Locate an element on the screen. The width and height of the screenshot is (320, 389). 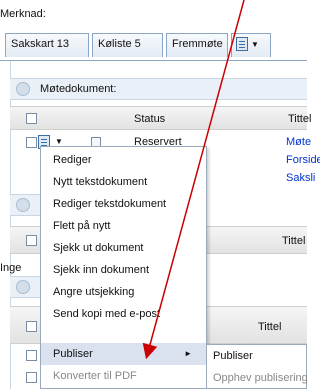
menu-item-sjekk-ut: Sjekk ut dokument is located at coordinates (123, 248).